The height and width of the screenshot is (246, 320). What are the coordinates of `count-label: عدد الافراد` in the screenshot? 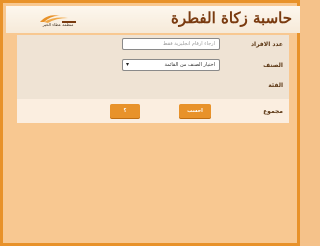 It's located at (266, 44).